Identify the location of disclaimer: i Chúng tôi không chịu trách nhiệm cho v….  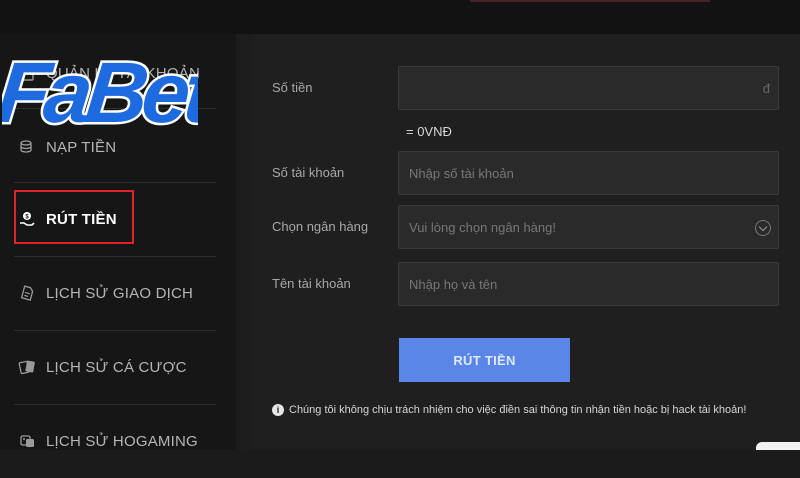
(509, 410).